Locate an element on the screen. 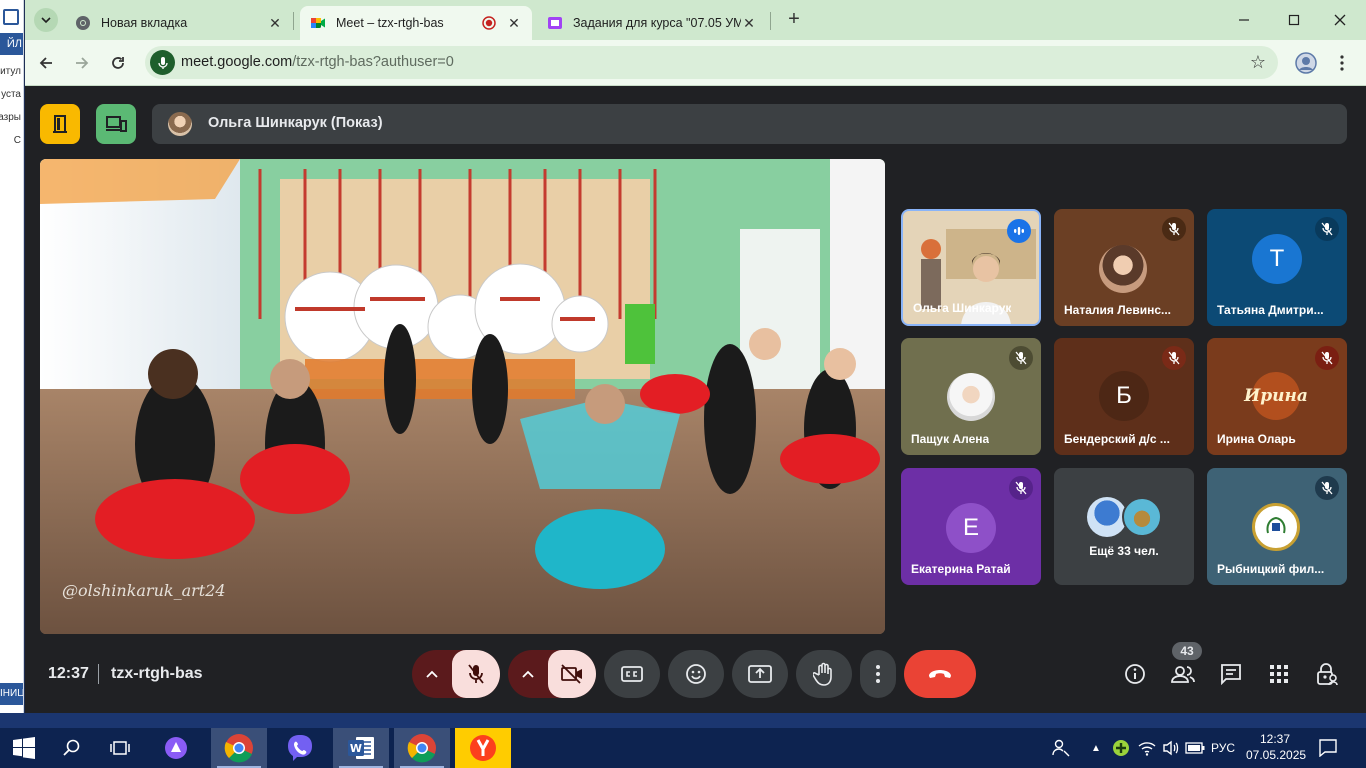 The width and height of the screenshot is (1366, 768). search-button is located at coordinates (72, 748).